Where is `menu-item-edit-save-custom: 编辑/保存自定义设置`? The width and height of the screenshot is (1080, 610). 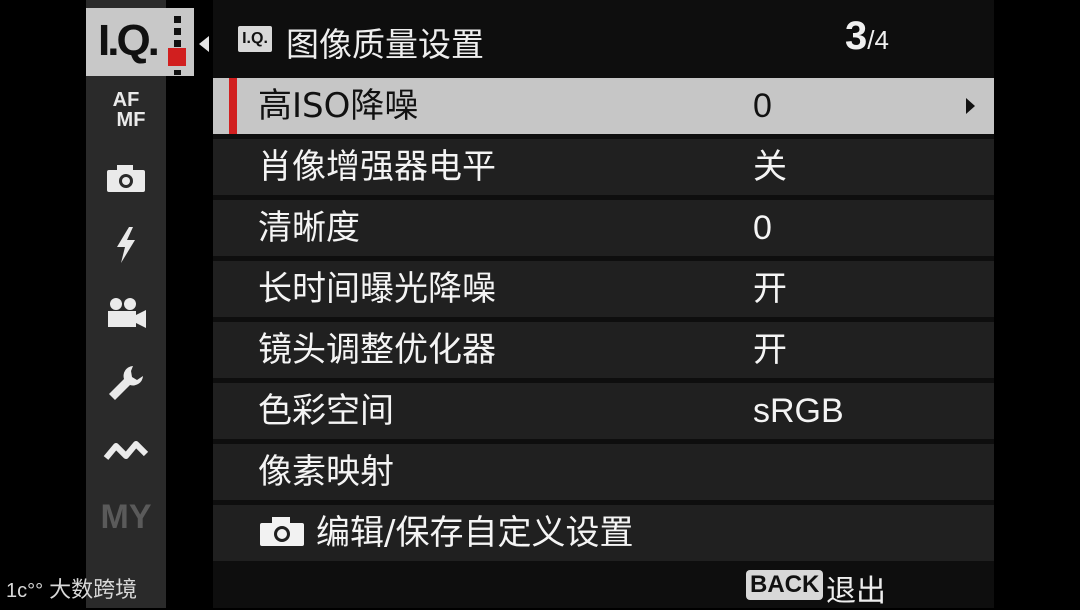
menu-item-edit-save-custom: 编辑/保存自定义设置 is located at coordinates (603, 533).